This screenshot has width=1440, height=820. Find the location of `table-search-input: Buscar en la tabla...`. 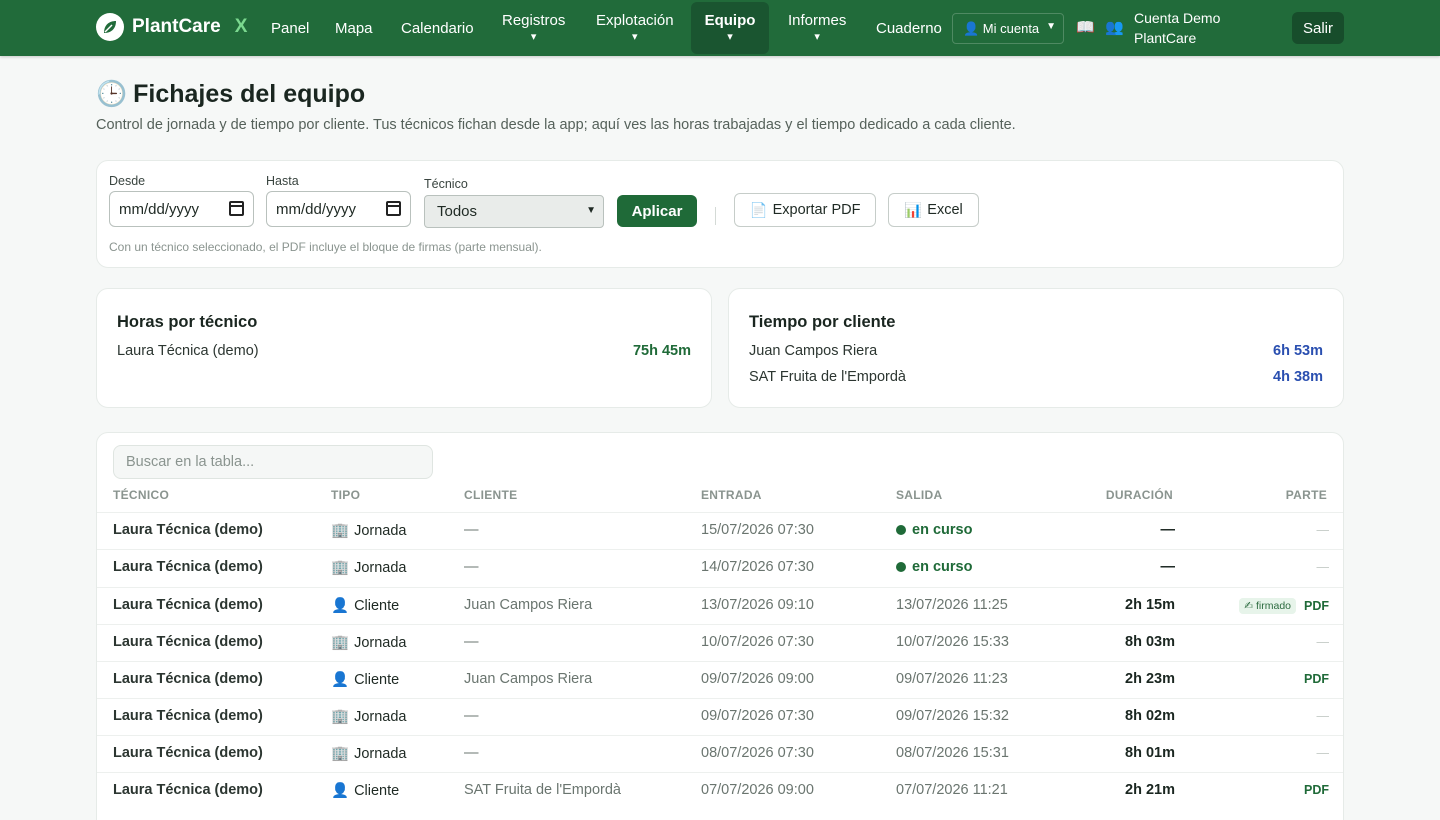

table-search-input: Buscar en la tabla... is located at coordinates (273, 462).